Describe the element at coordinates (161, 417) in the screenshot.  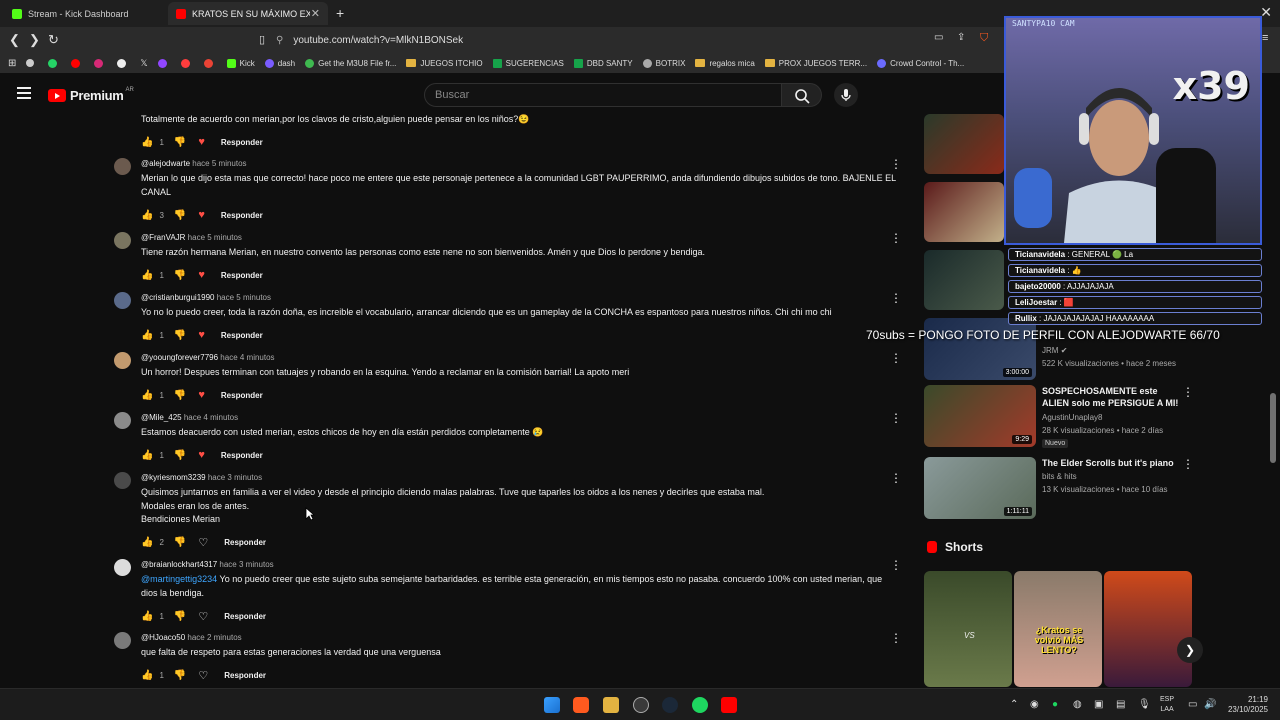
I see `comment-author: @Mile_425` at that location.